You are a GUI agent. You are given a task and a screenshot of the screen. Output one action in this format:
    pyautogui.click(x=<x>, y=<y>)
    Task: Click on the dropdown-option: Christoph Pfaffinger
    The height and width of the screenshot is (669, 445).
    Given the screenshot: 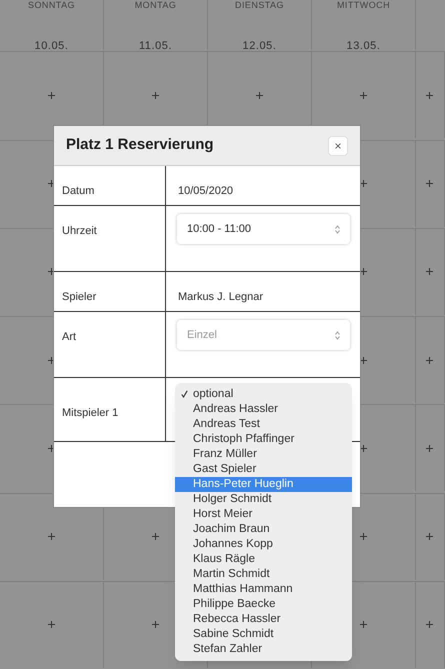 What is the action you would take?
    pyautogui.click(x=263, y=439)
    